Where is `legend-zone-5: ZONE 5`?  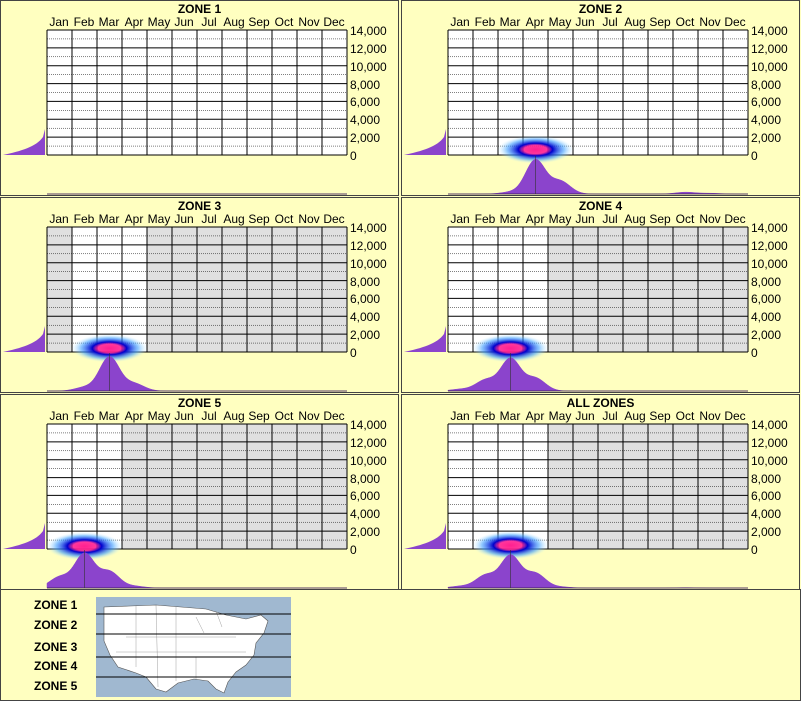 legend-zone-5: ZONE 5 is located at coordinates (56, 686).